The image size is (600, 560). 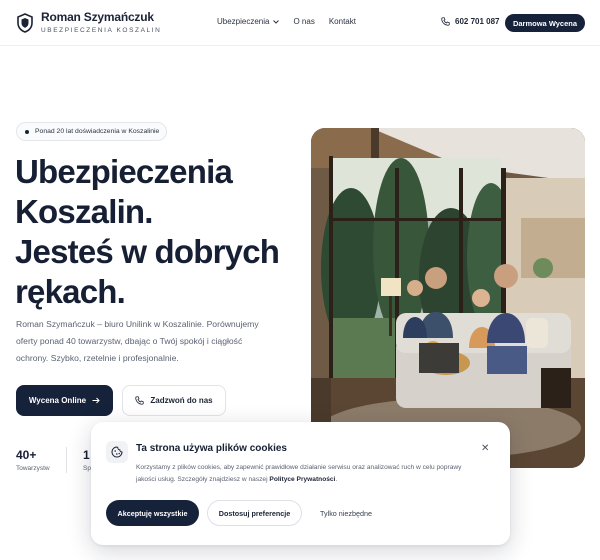 I want to click on phone-number: 602 701 087, so click(x=477, y=21).